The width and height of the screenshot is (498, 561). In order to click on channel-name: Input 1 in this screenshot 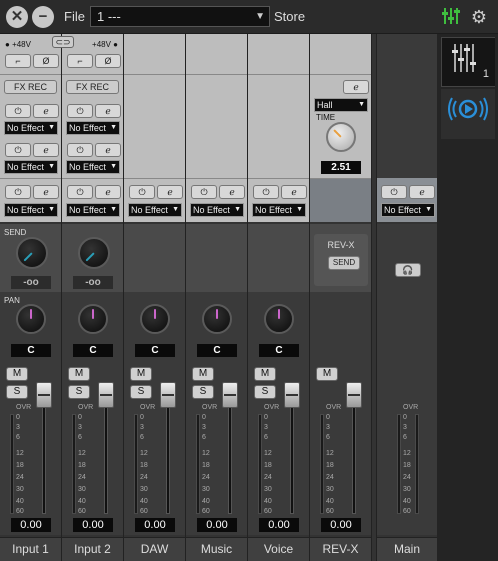, I will do `click(30, 549)`.